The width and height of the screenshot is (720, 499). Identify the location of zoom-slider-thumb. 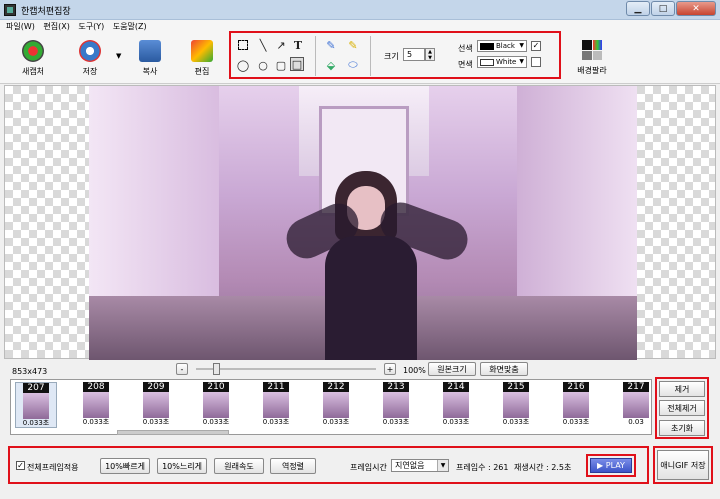
(216, 369).